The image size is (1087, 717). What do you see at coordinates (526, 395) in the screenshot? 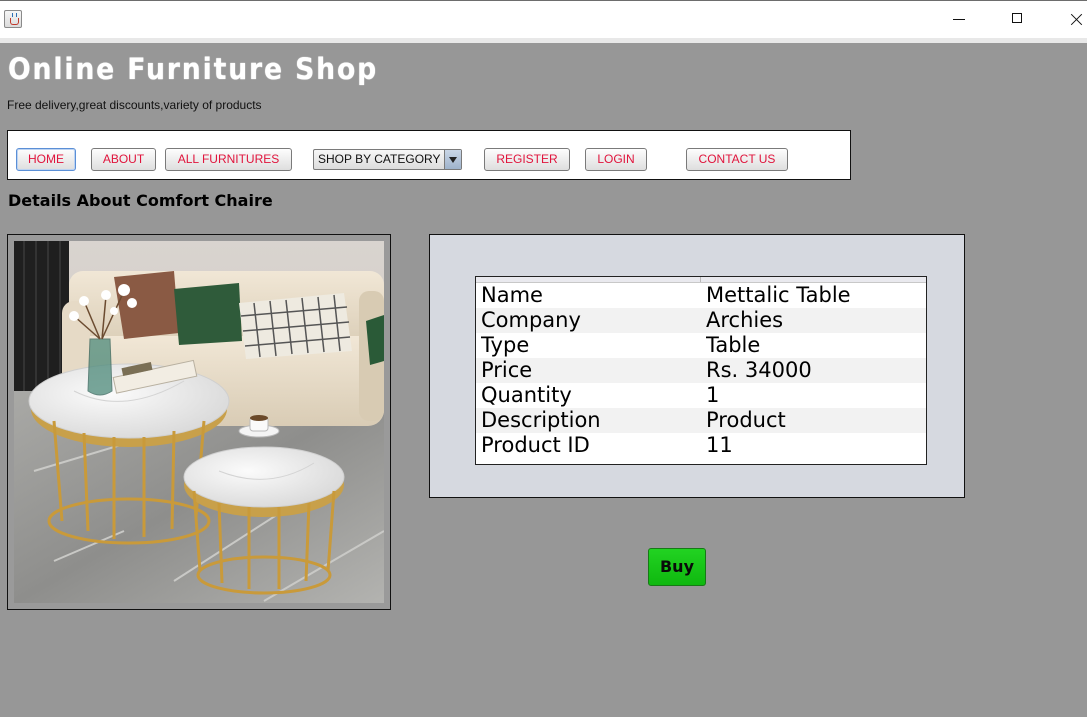
I see `row-label: Quantity` at bounding box center [526, 395].